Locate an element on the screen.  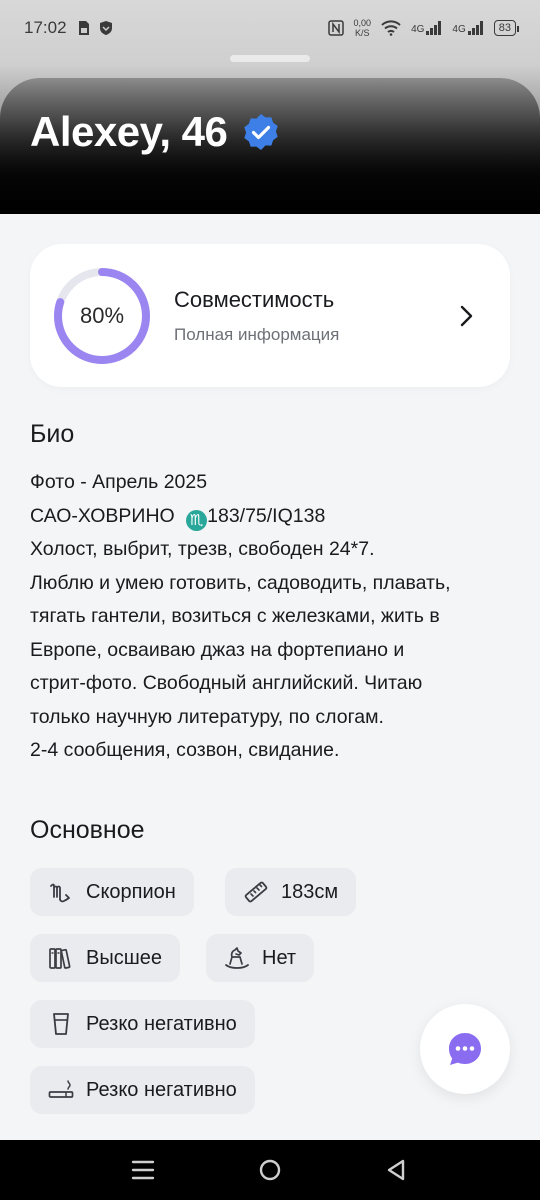
system-nav-bar is located at coordinates (270, 1170).